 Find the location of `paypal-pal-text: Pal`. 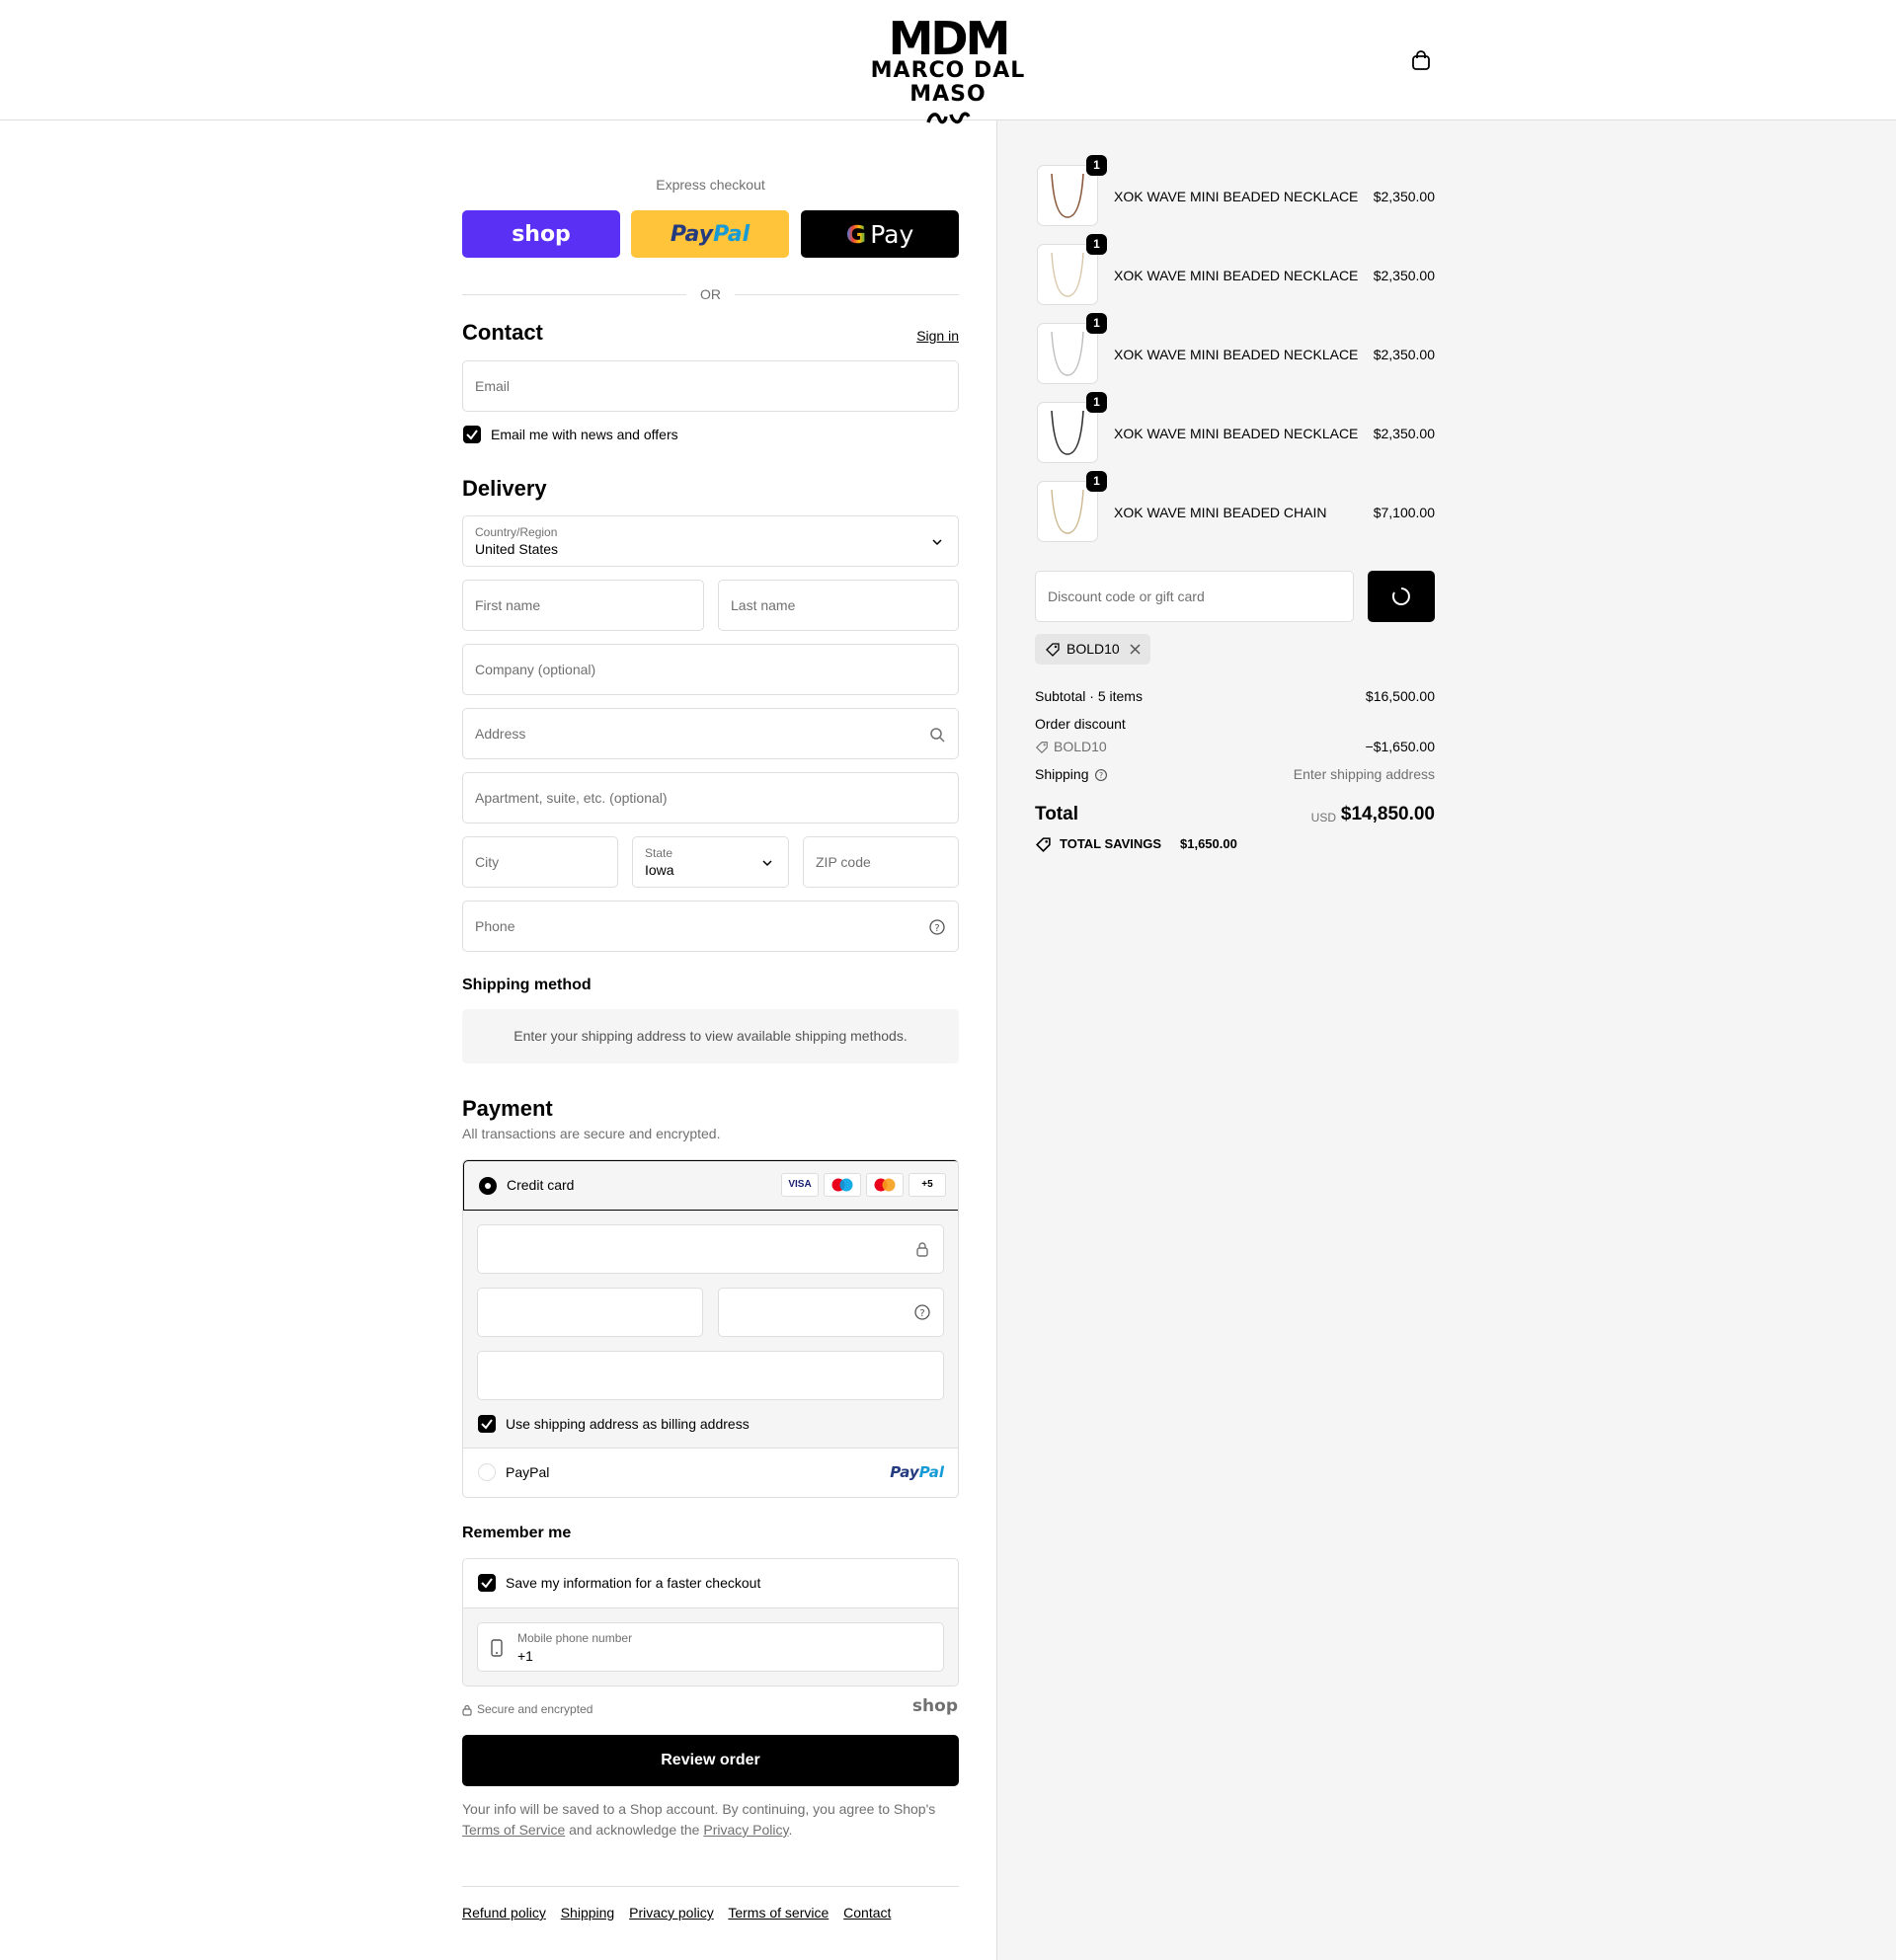

paypal-pal-text: Pal is located at coordinates (732, 234).